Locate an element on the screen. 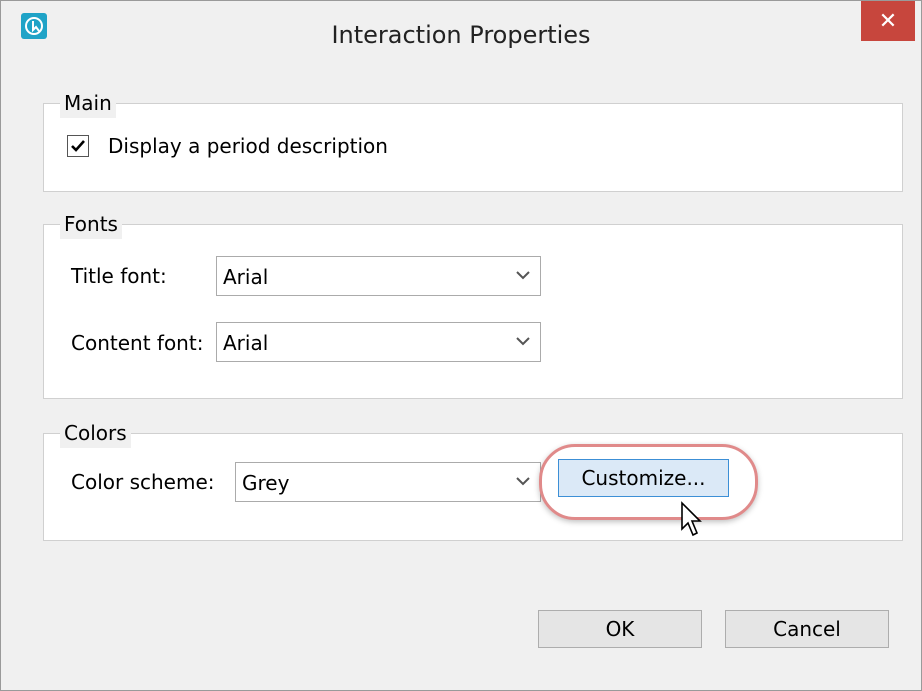  dialog-title: Interaction Properties is located at coordinates (461, 35).